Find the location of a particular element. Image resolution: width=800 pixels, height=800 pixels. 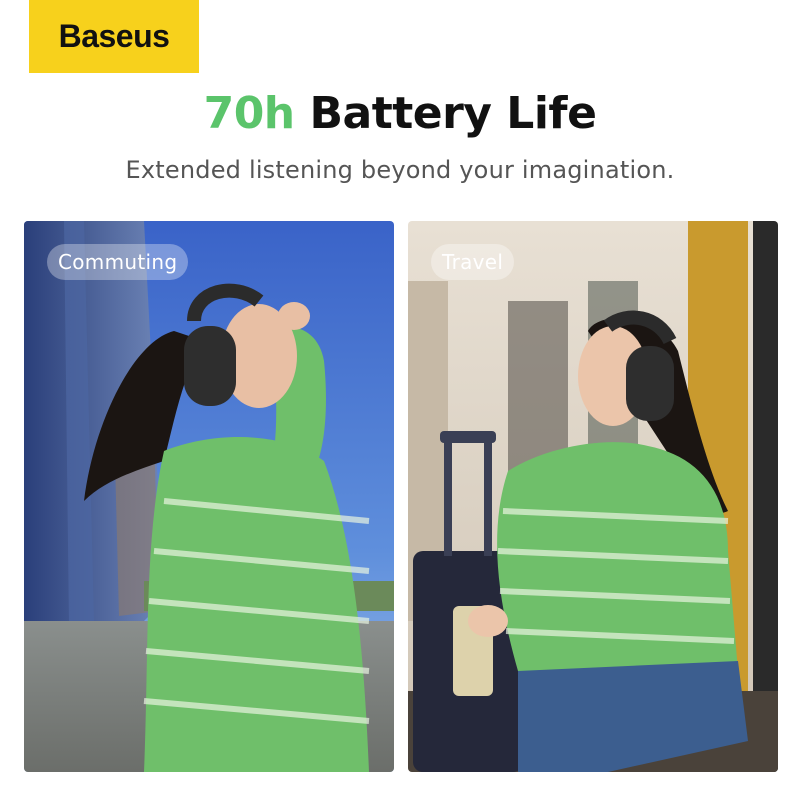

headline: 70h Battery Life is located at coordinates (400, 113).